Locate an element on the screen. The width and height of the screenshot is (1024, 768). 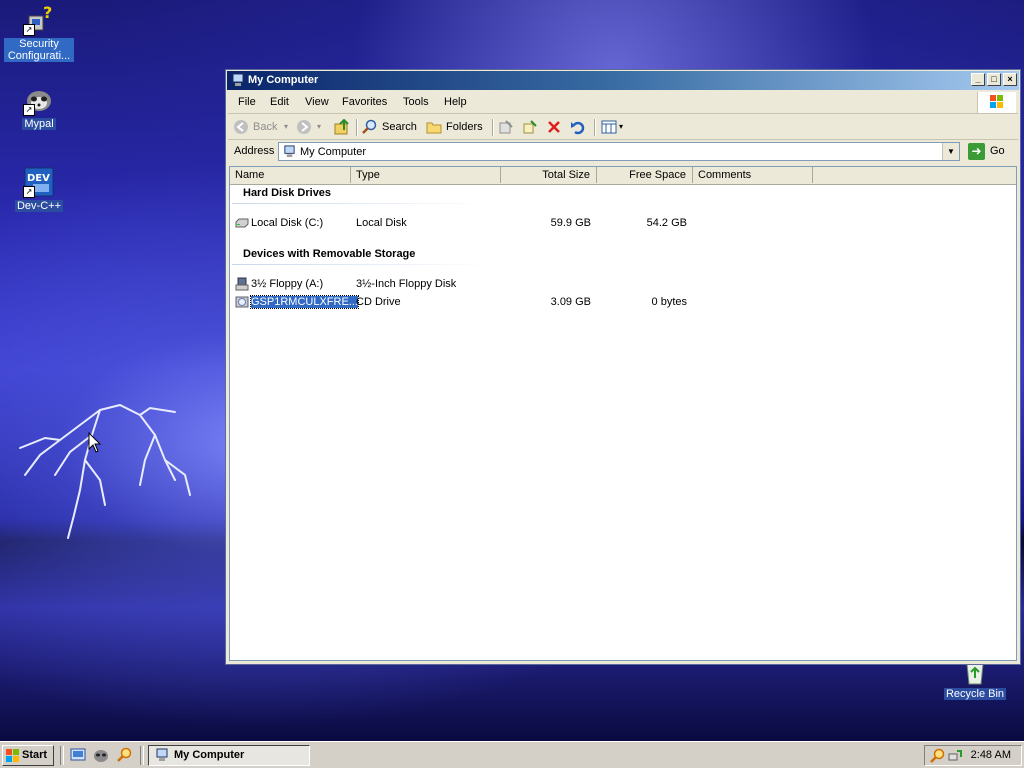
move-to-button is located at coordinates (507, 127).